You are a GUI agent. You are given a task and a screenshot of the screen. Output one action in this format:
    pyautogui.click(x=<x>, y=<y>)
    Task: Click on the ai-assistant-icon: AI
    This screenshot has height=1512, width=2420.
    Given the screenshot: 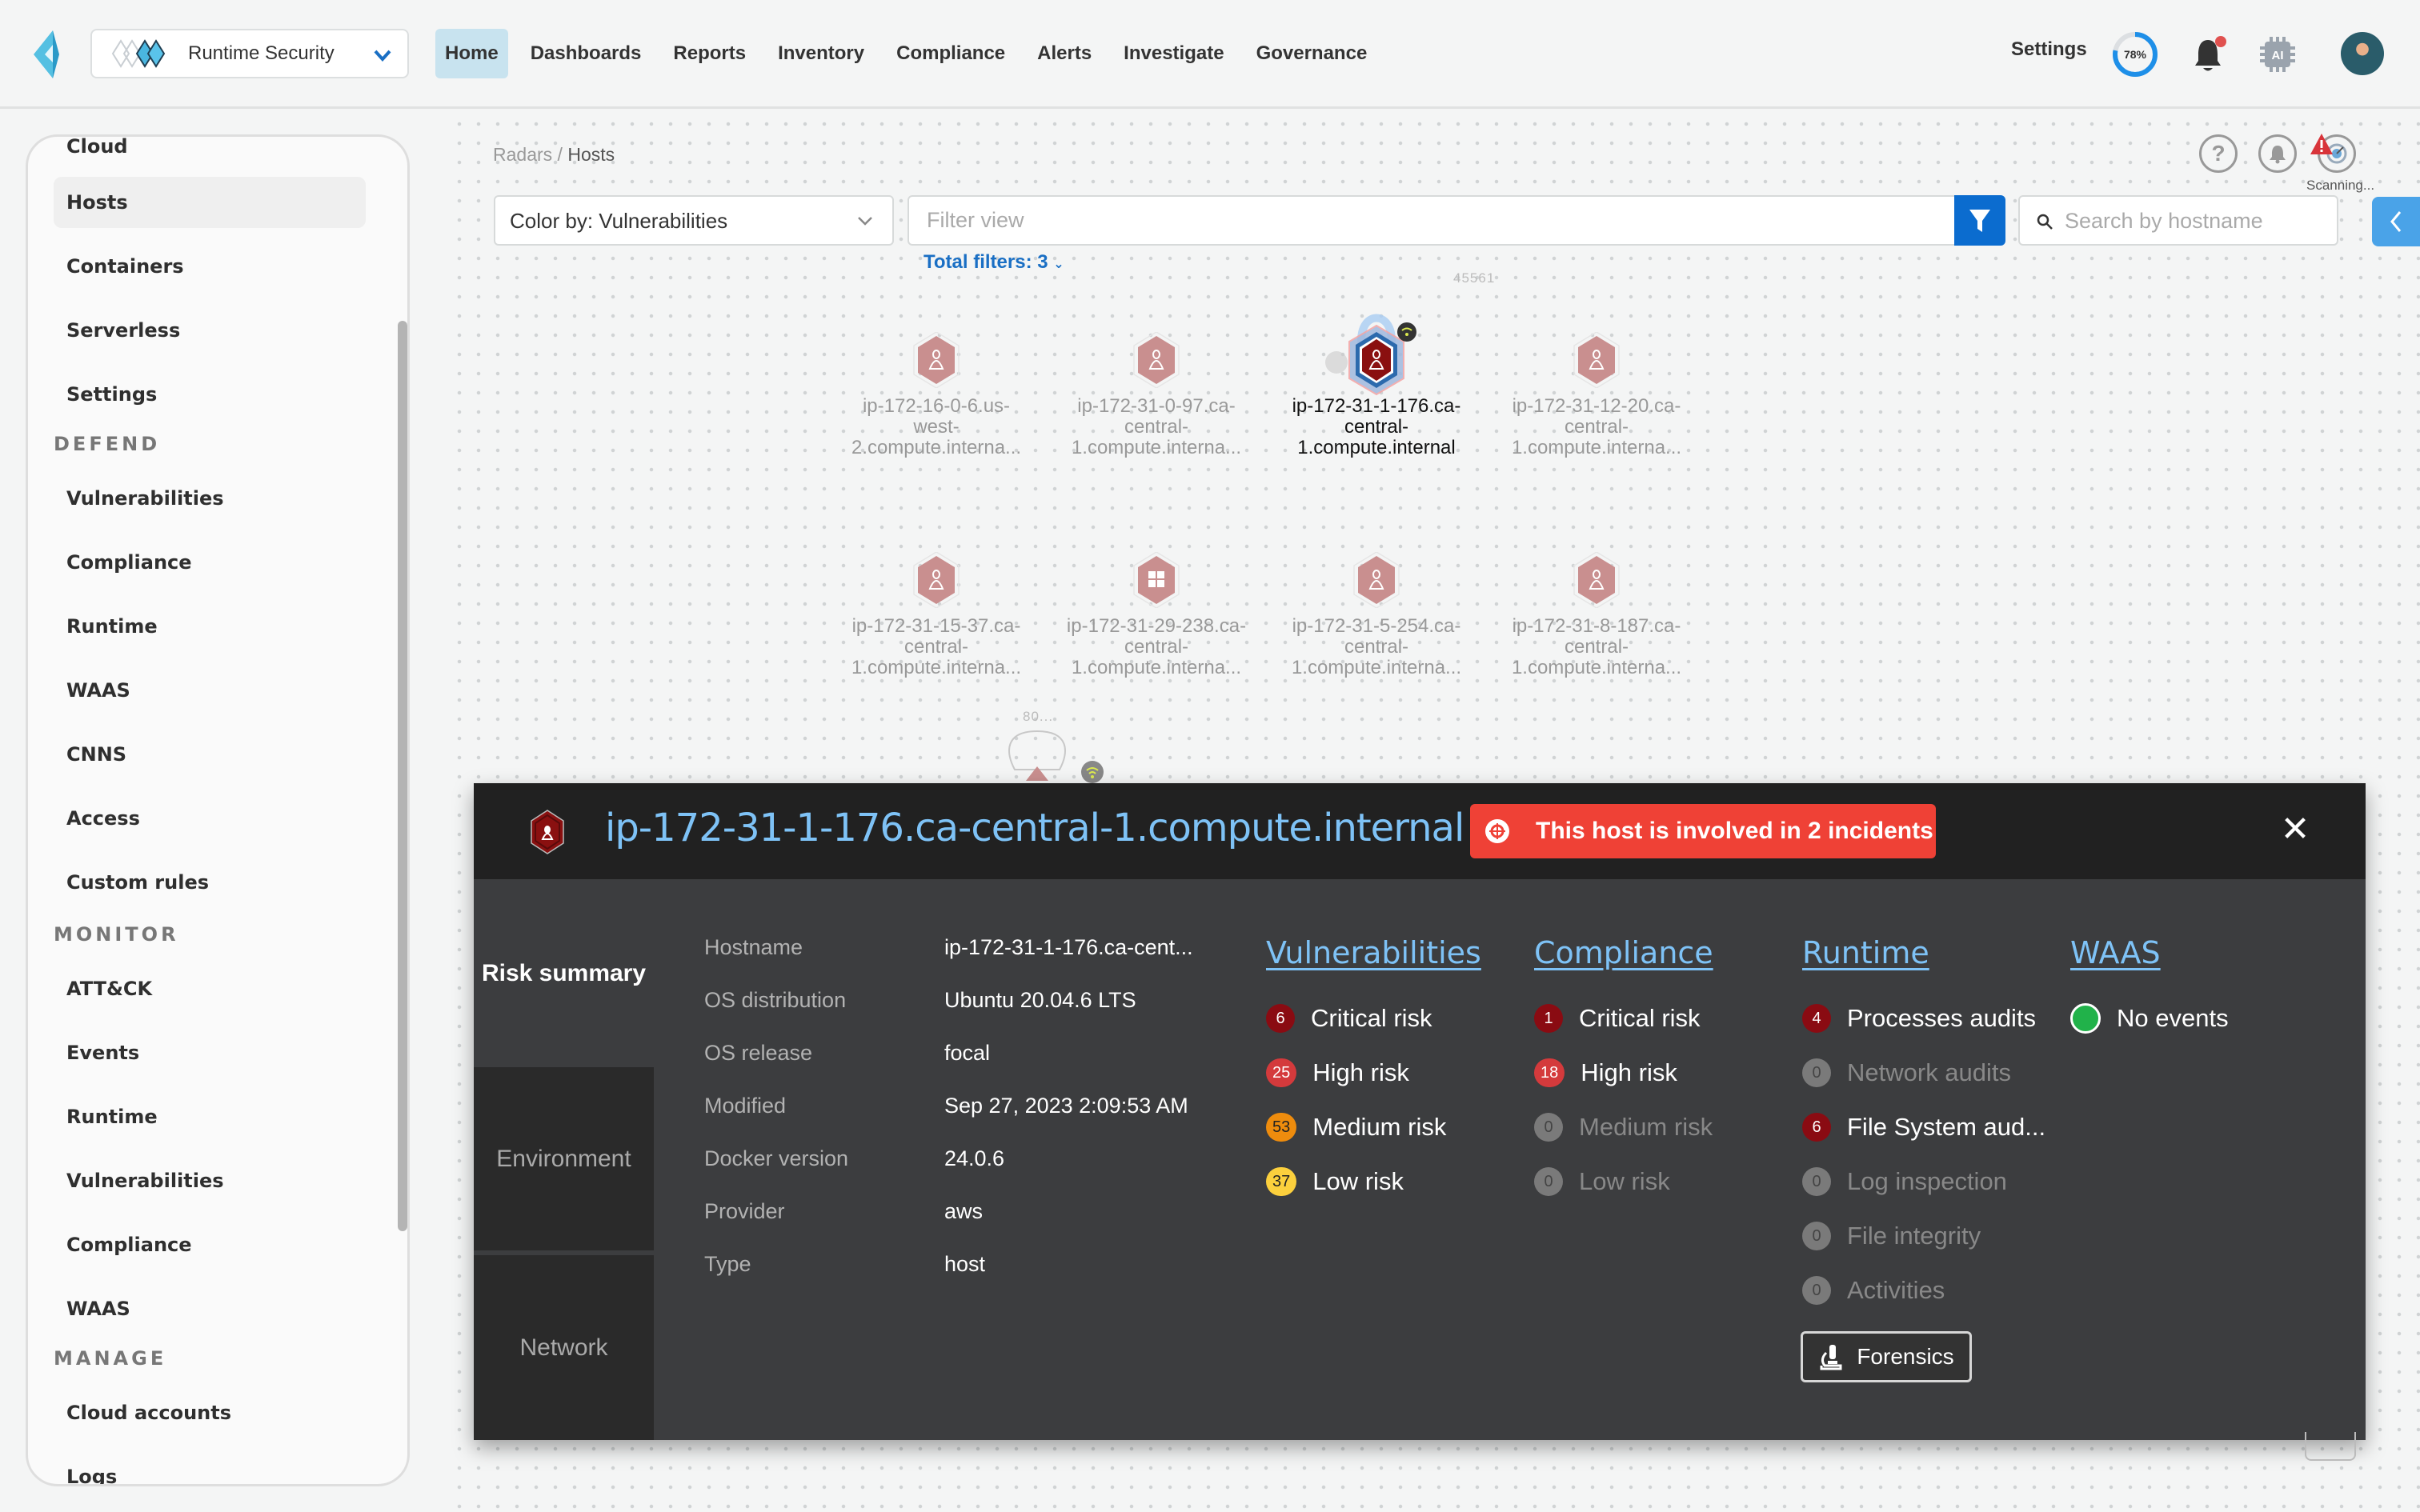 What is the action you would take?
    pyautogui.click(x=2277, y=54)
    